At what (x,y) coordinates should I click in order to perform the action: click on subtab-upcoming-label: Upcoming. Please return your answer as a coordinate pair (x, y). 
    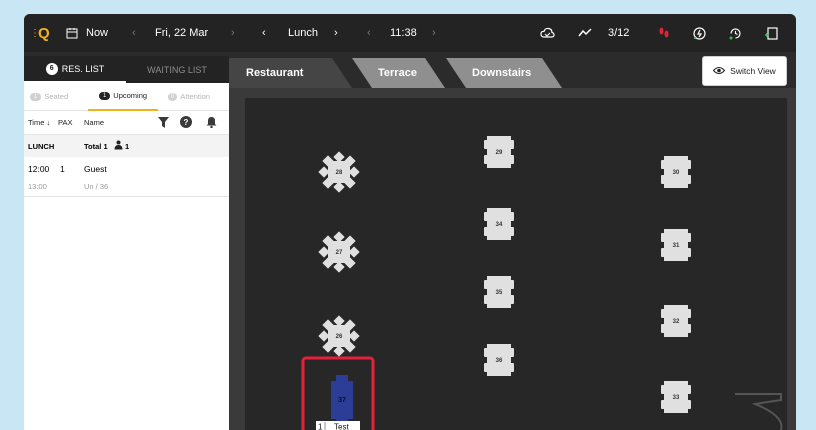
    Looking at the image, I should click on (130, 95).